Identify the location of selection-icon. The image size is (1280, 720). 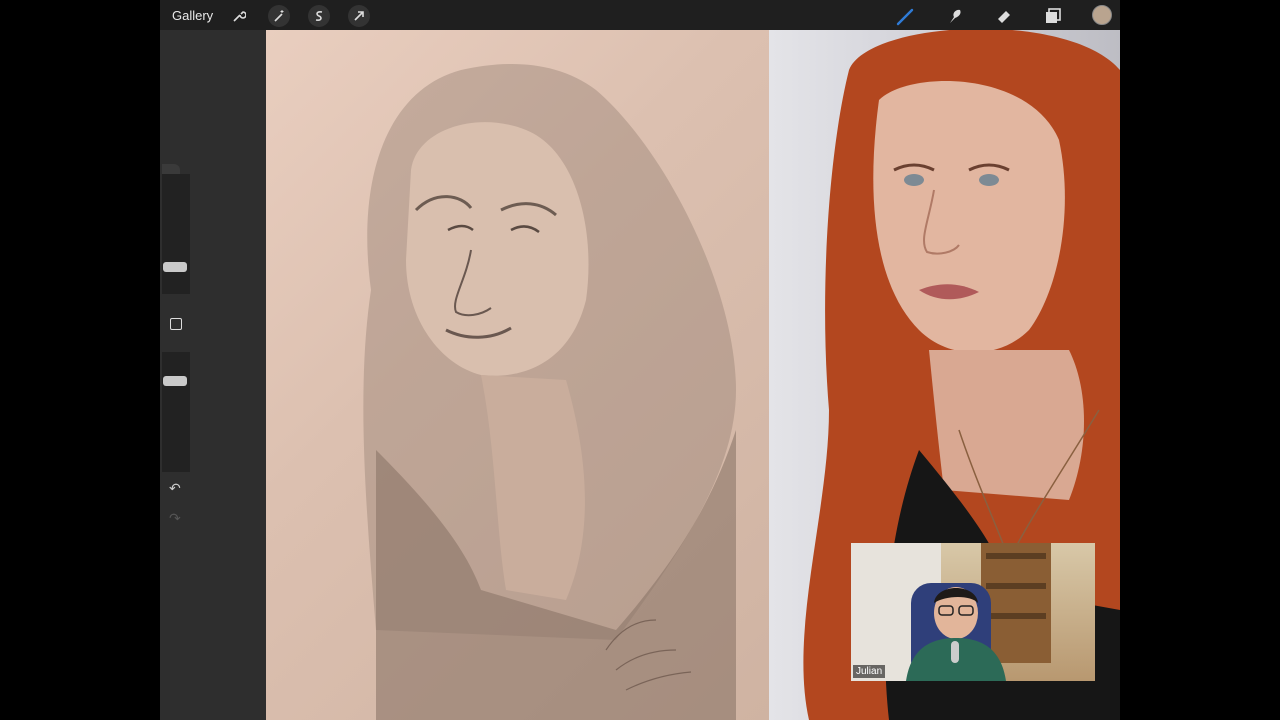
(319, 16).